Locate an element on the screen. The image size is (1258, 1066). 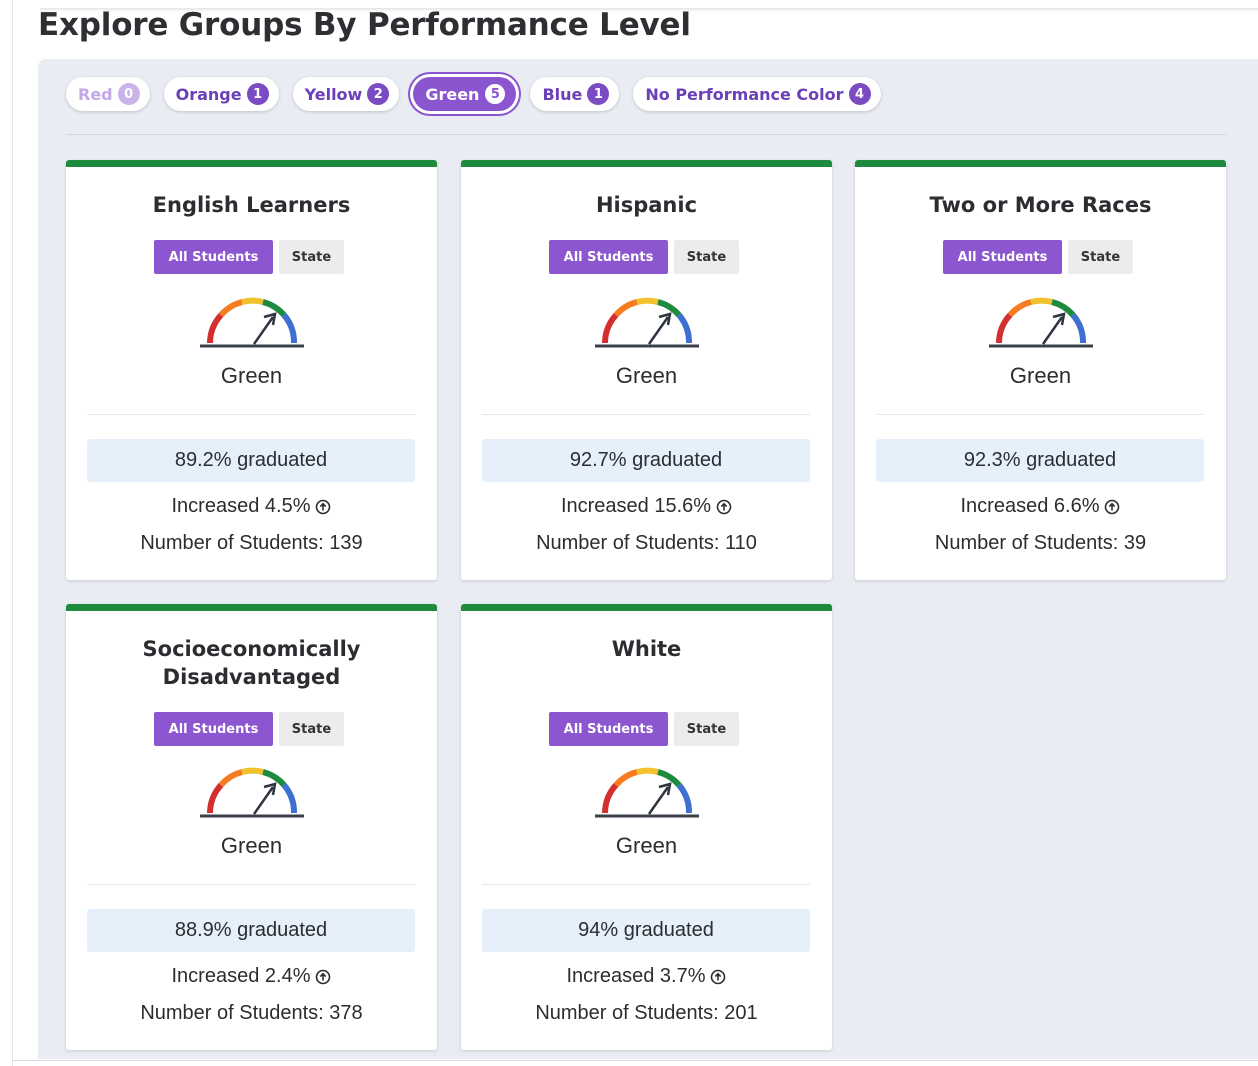
filter-no-performance-color: No Performance Color 4 is located at coordinates (757, 94).